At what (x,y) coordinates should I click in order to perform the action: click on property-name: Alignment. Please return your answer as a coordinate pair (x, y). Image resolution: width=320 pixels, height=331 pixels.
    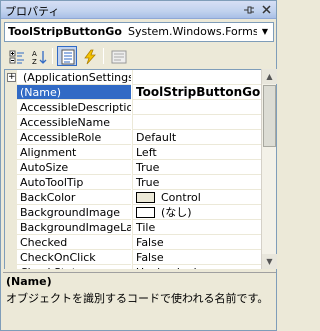
    Looking at the image, I should click on (74, 152).